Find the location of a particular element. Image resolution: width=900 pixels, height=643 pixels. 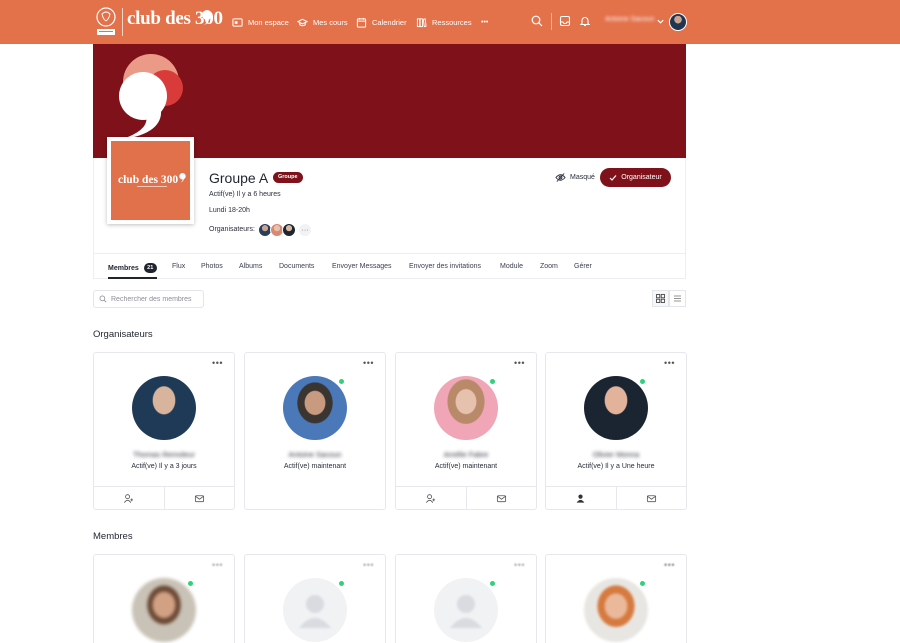

tab-membres: Membres 21 is located at coordinates (132, 268).